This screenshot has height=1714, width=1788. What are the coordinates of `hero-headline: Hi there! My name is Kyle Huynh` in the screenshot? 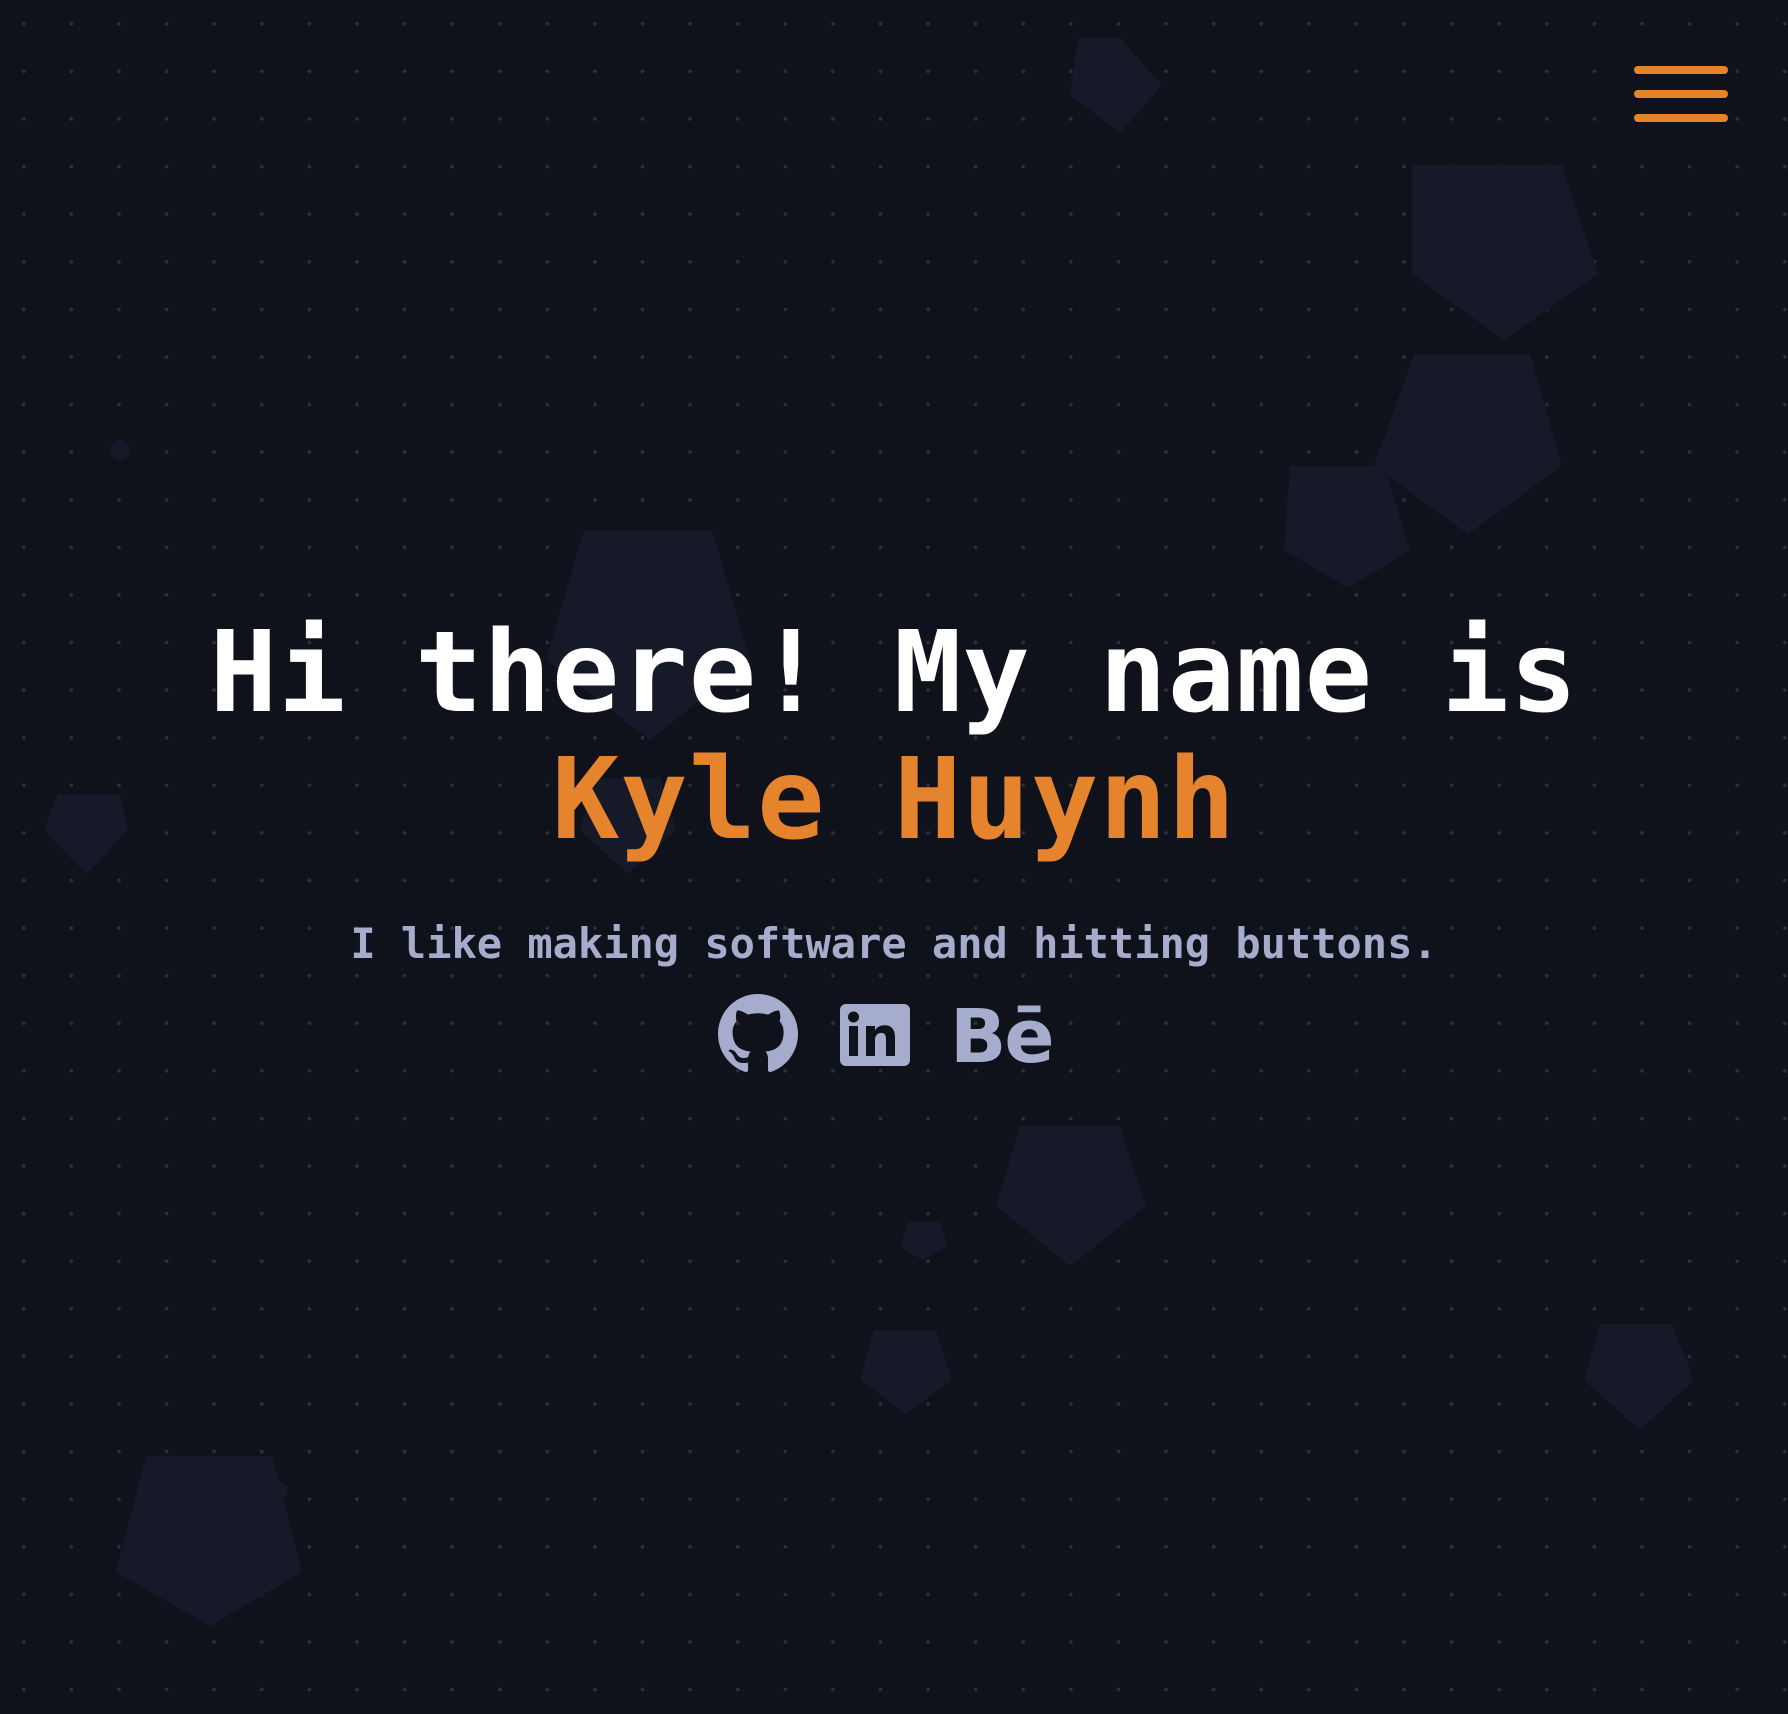 It's located at (894, 737).